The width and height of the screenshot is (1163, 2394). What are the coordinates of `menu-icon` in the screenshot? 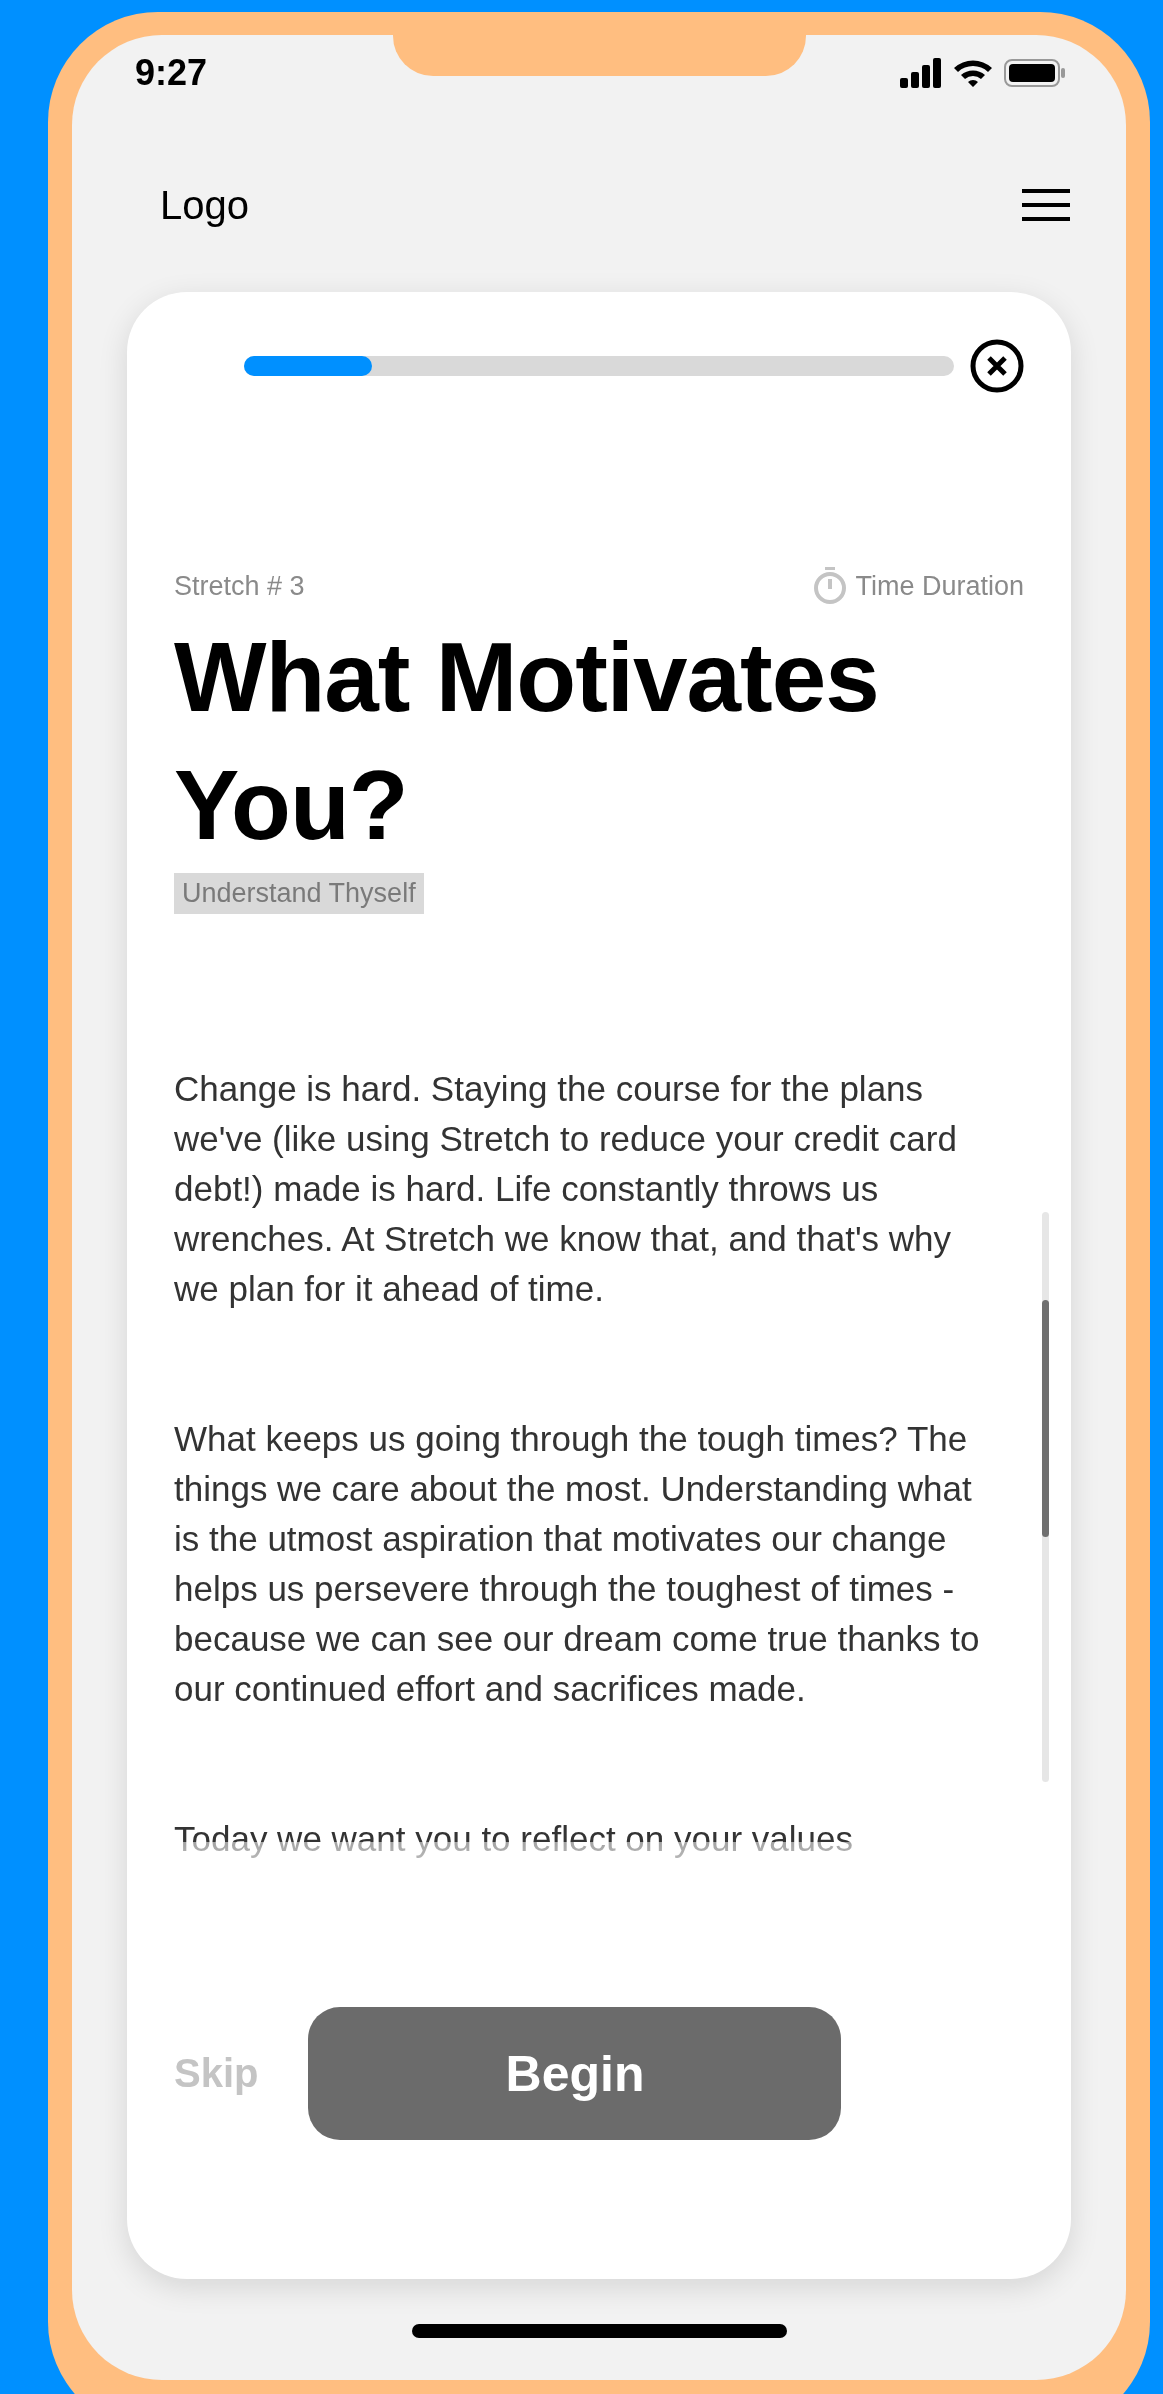 It's located at (1046, 205).